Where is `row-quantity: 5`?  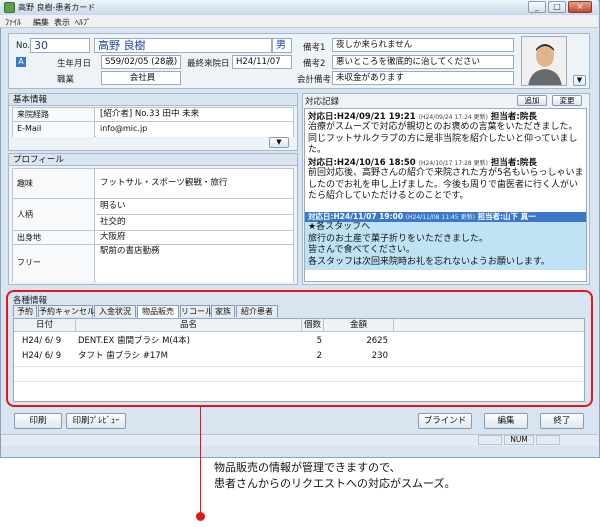 row-quantity: 5 is located at coordinates (319, 341).